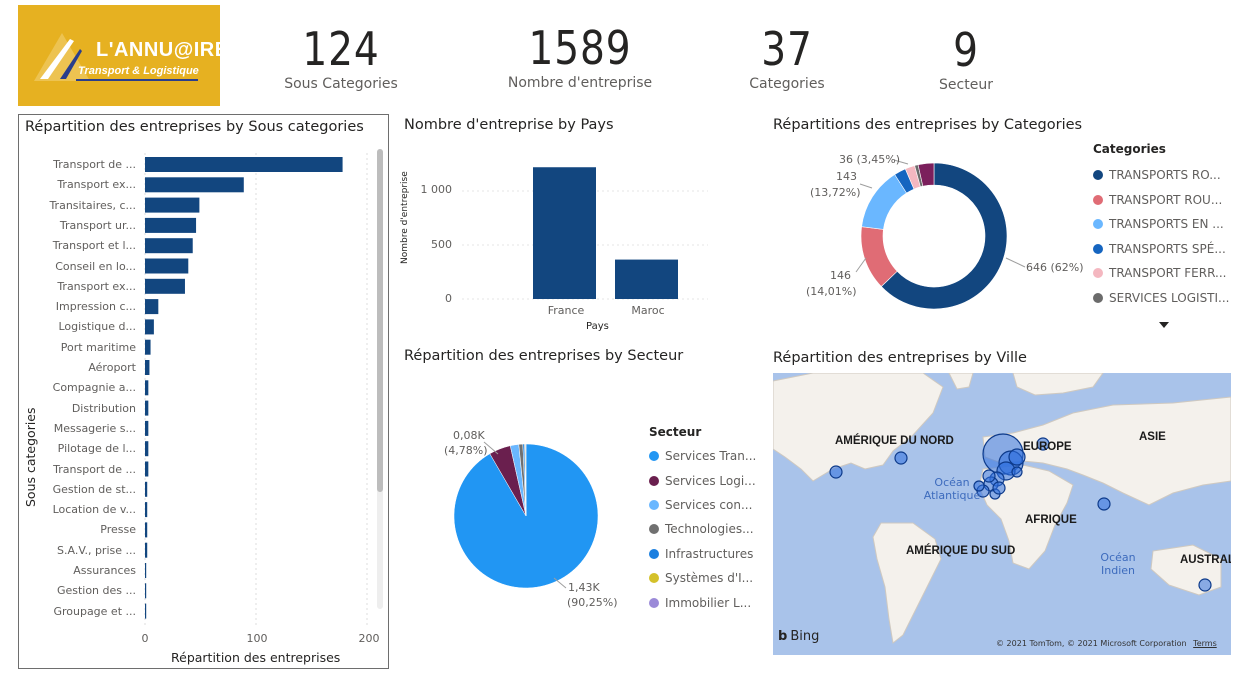 The width and height of the screenshot is (1245, 682). I want to click on map-label-south-america: AMÉRIQUE DU SUD, so click(961, 551).